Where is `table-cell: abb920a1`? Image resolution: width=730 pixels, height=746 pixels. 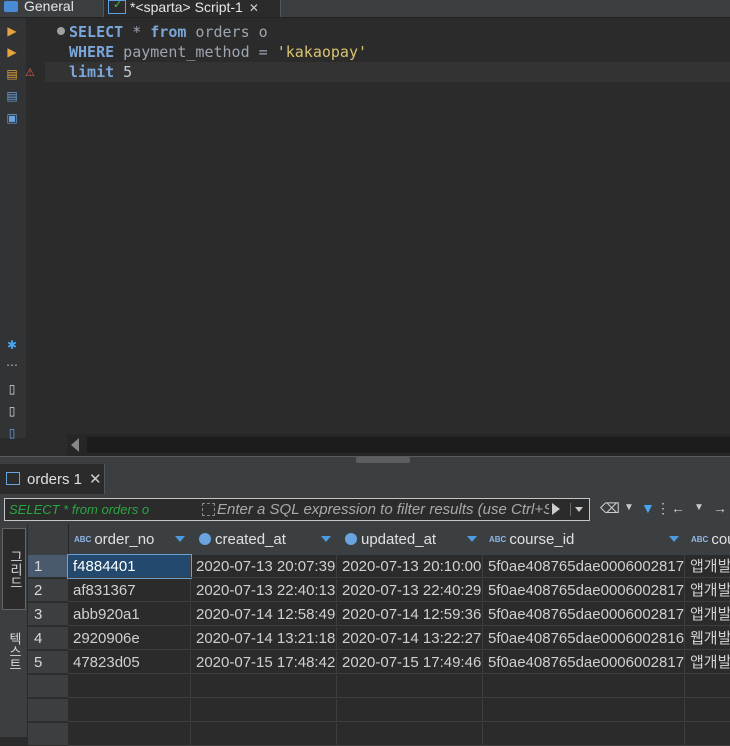 table-cell: abb920a1 is located at coordinates (129, 614).